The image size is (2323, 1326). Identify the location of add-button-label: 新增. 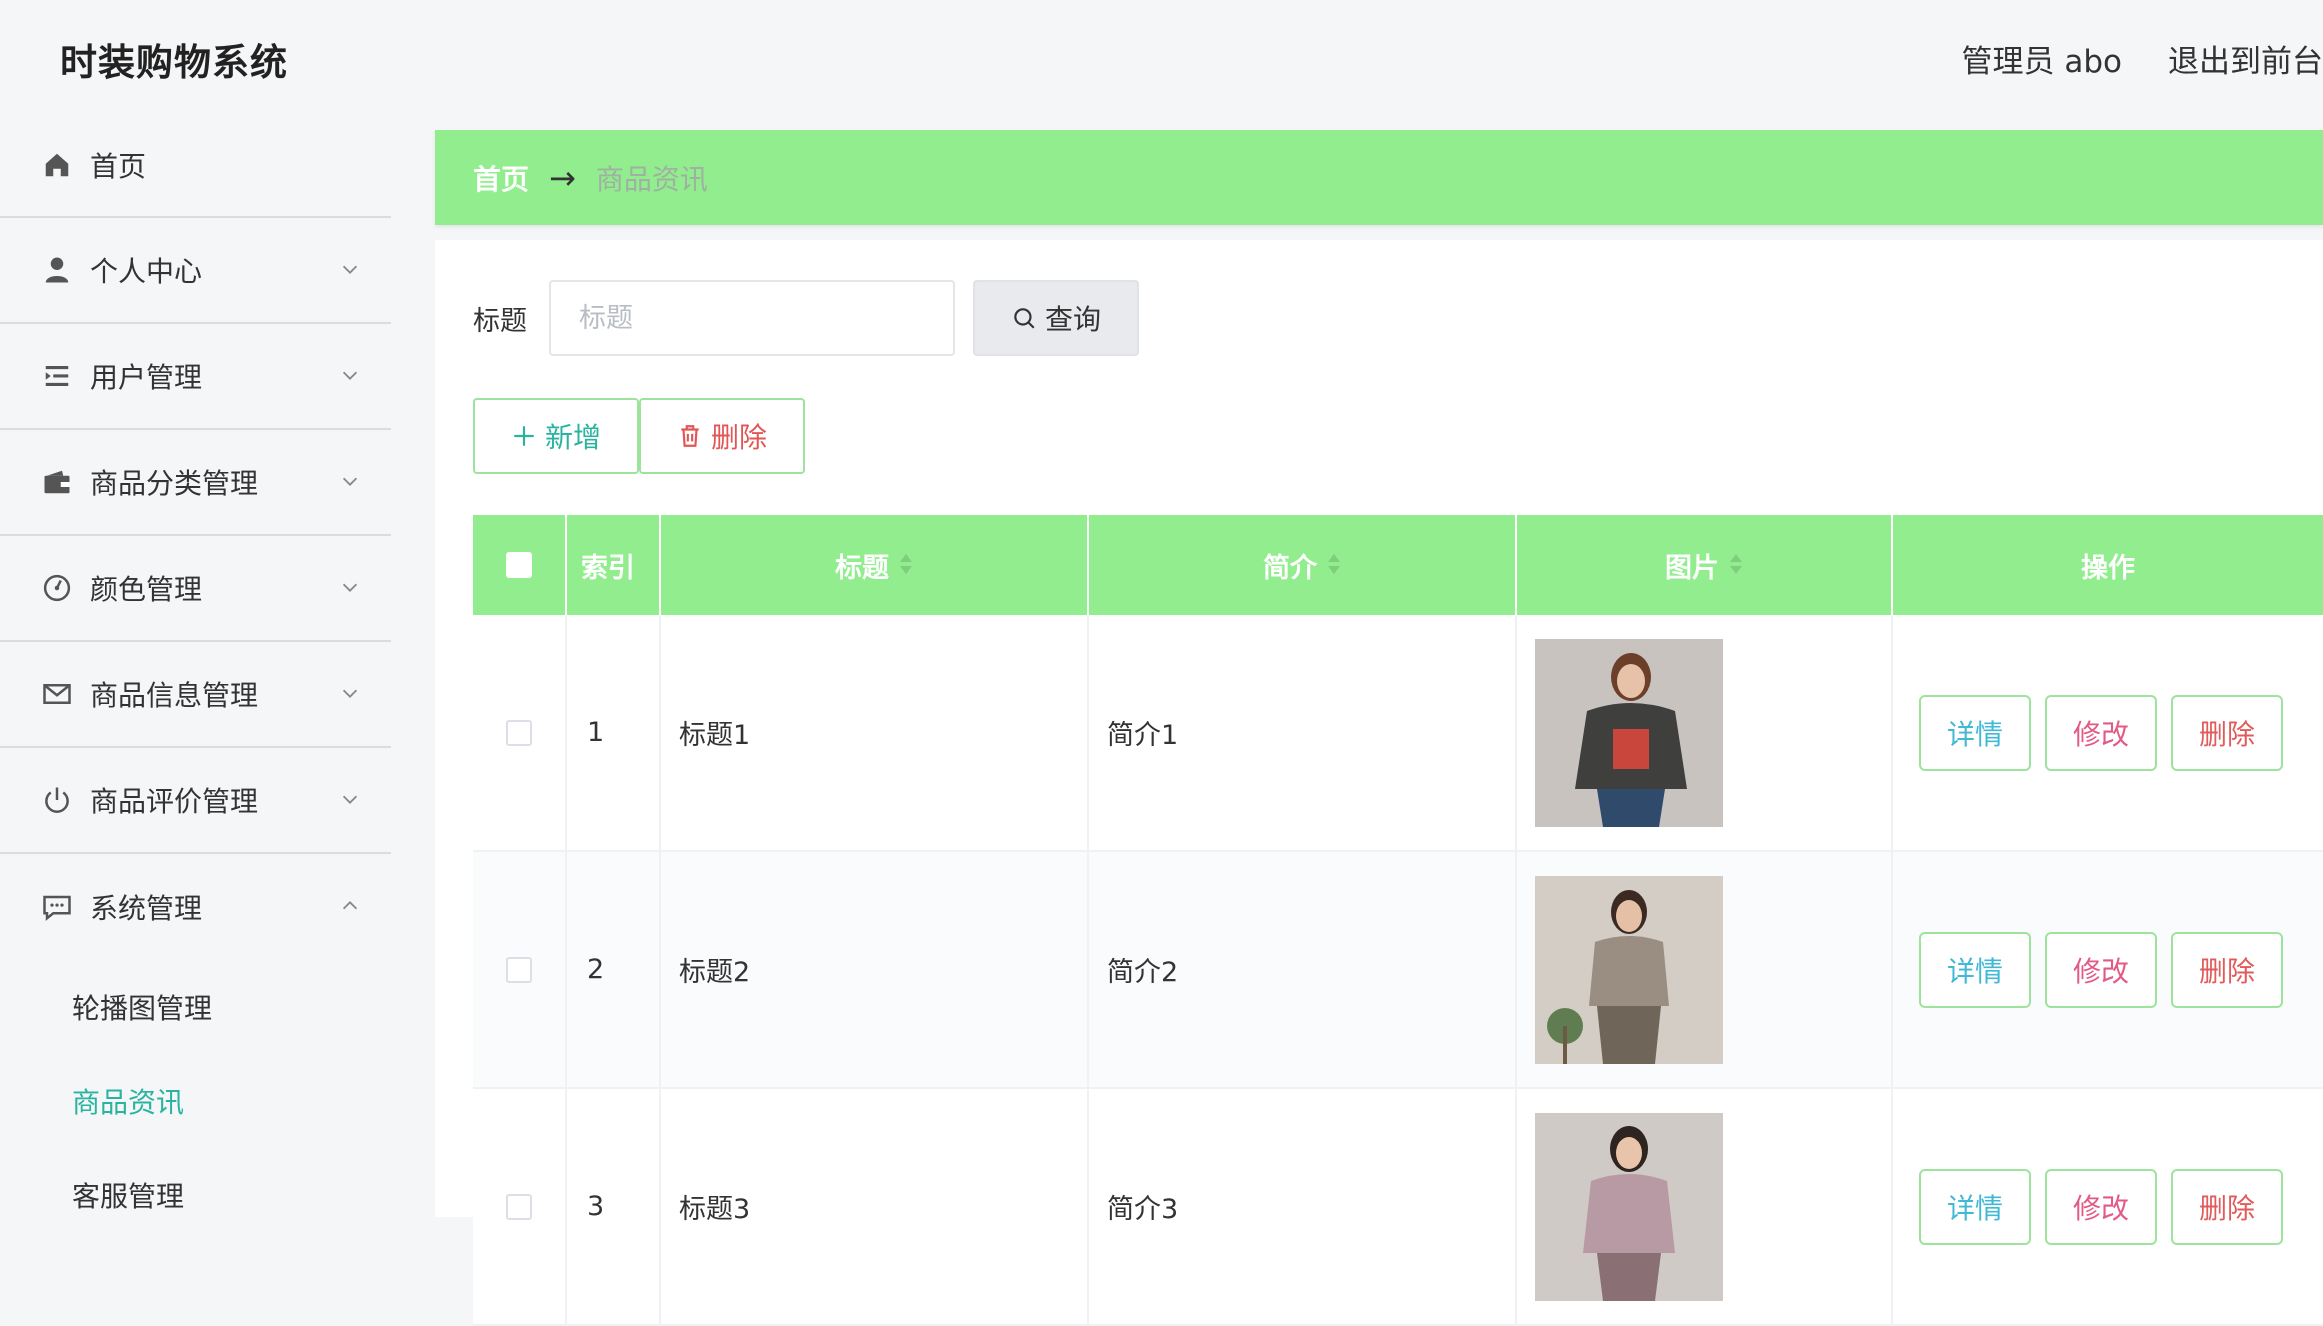
(573, 436).